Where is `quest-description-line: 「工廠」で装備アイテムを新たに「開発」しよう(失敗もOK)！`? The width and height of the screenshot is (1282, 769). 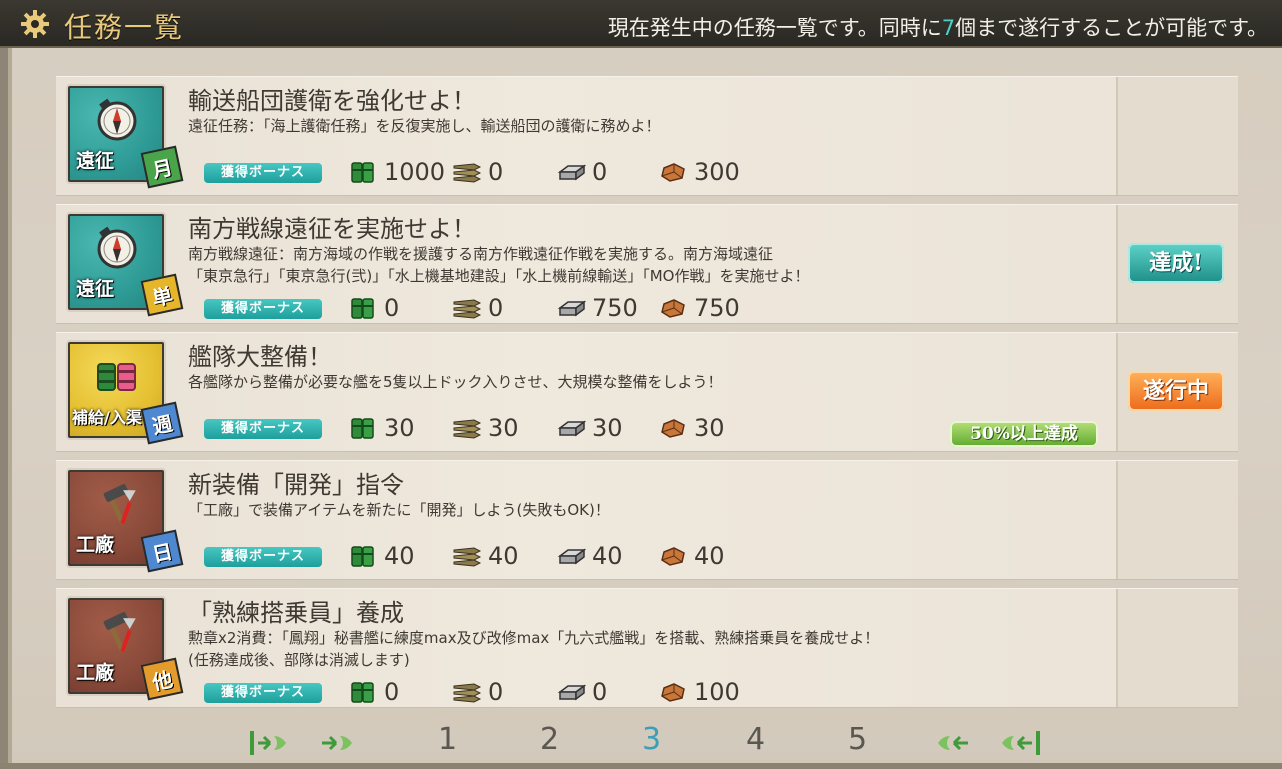 quest-description-line: 「工廠」で装備アイテムを新たに「開発」しよう(失敗もOK)！ is located at coordinates (399, 510).